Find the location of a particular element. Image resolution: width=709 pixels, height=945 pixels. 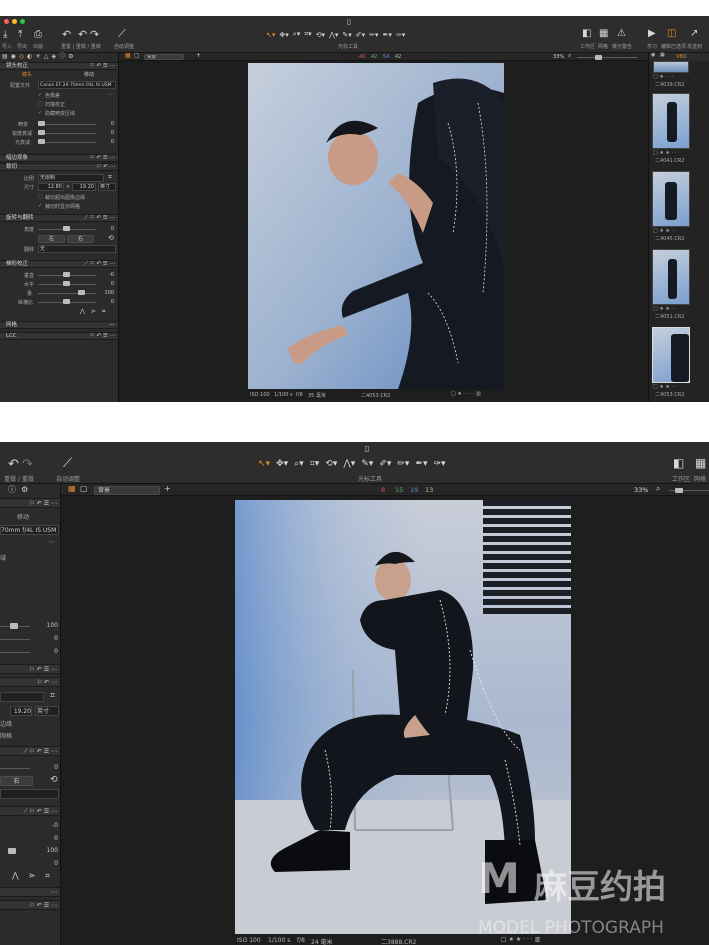

heal-tool-icon: ✑▾ is located at coordinates (400, 35).